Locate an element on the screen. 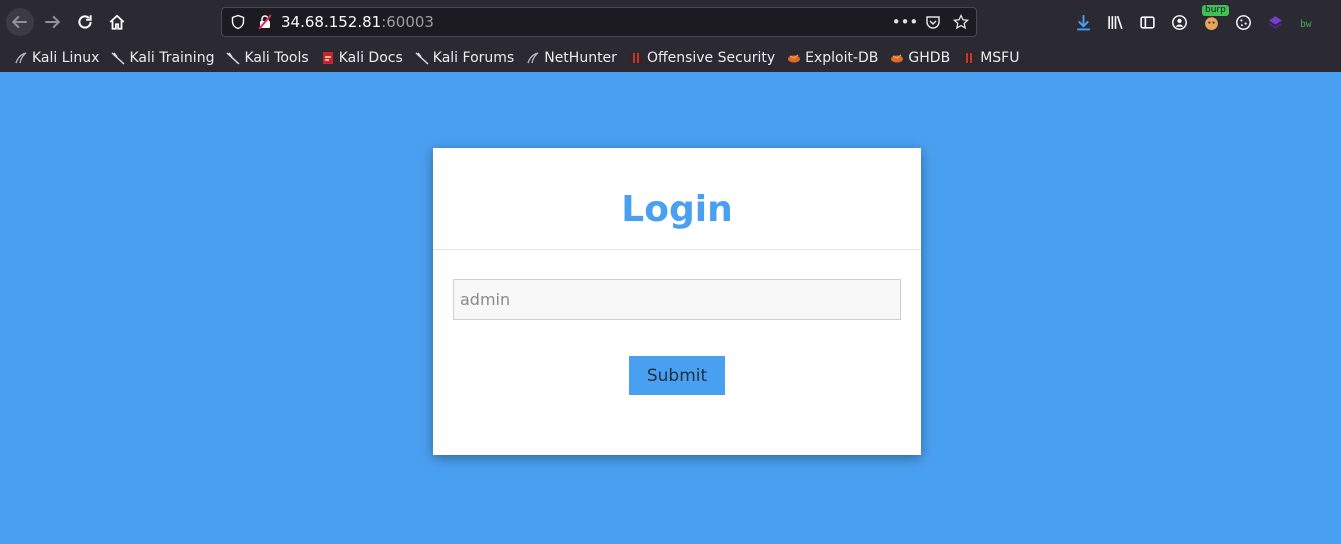  url-port: :60003 is located at coordinates (407, 22).